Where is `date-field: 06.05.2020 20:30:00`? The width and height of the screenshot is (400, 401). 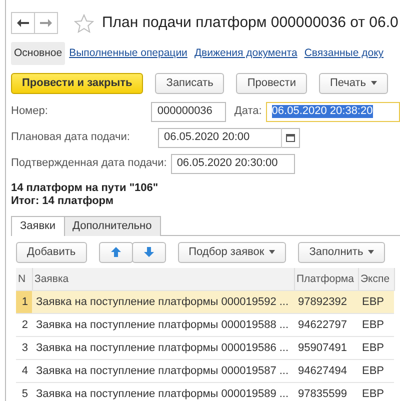
date-field: 06.05.2020 20:30:00 is located at coordinates (232, 164).